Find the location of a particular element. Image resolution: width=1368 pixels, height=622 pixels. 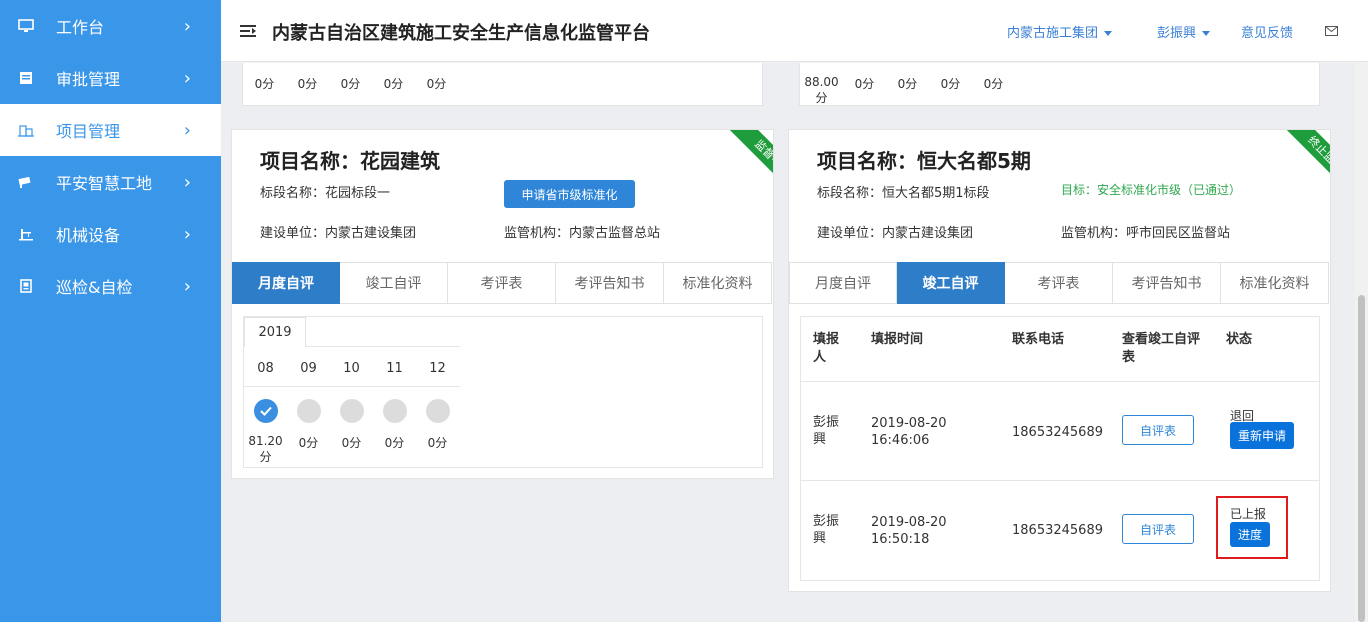

approval-icon is located at coordinates (26, 78).